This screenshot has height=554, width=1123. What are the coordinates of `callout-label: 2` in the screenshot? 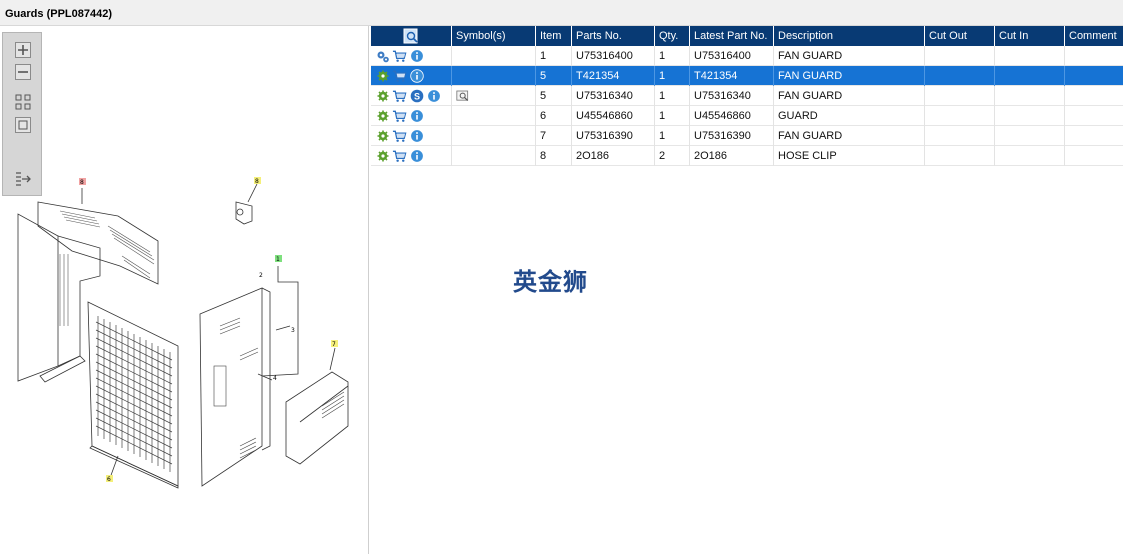 It's located at (261, 275).